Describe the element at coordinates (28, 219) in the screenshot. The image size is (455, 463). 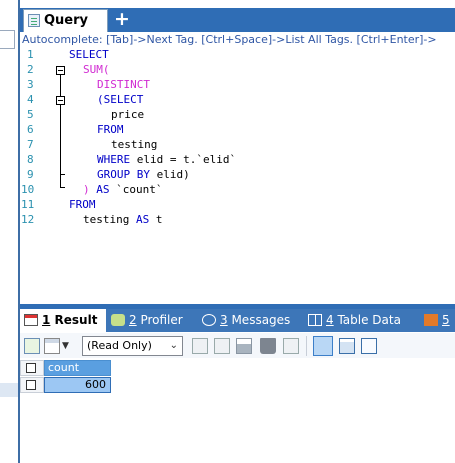
I see `line-number: 12` at that location.